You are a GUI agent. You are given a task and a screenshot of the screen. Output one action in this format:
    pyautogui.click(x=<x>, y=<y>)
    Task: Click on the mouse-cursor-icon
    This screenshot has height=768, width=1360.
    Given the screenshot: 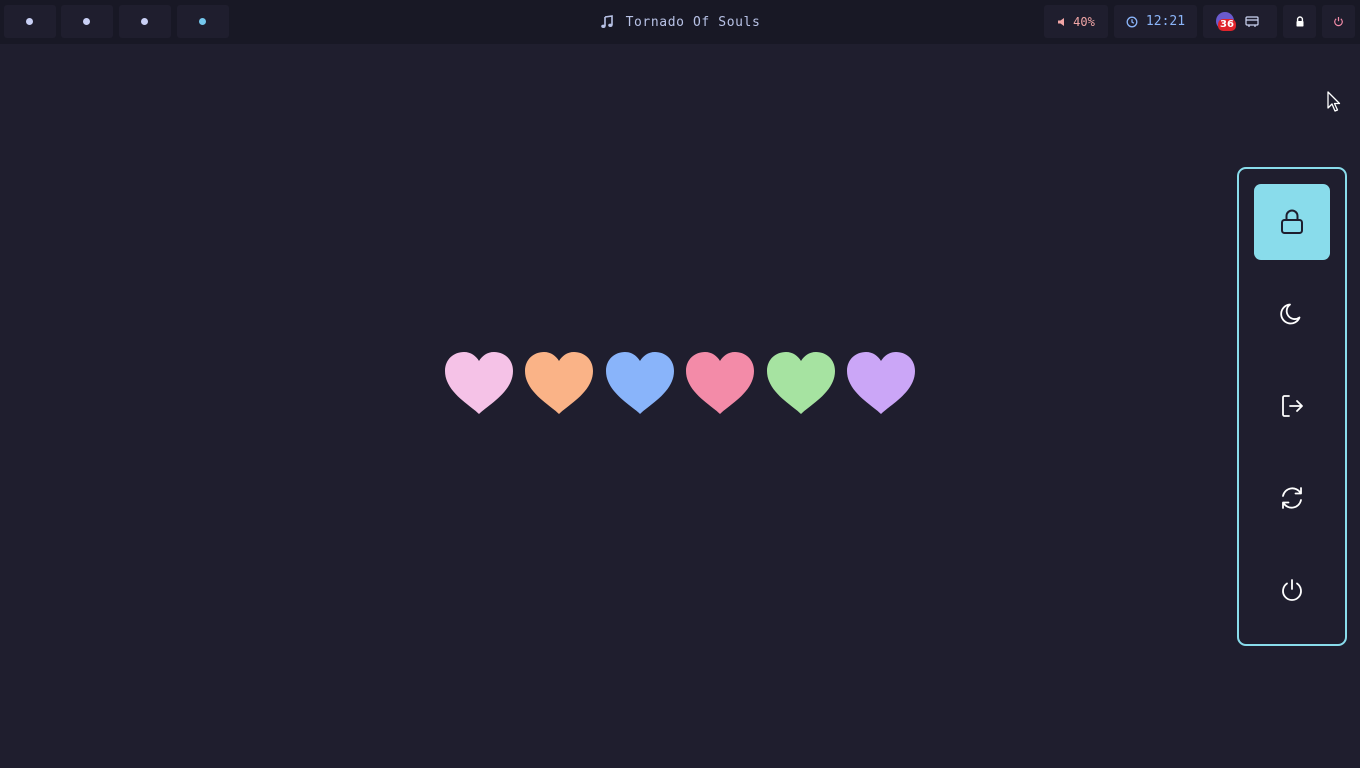 What is the action you would take?
    pyautogui.click(x=1334, y=101)
    